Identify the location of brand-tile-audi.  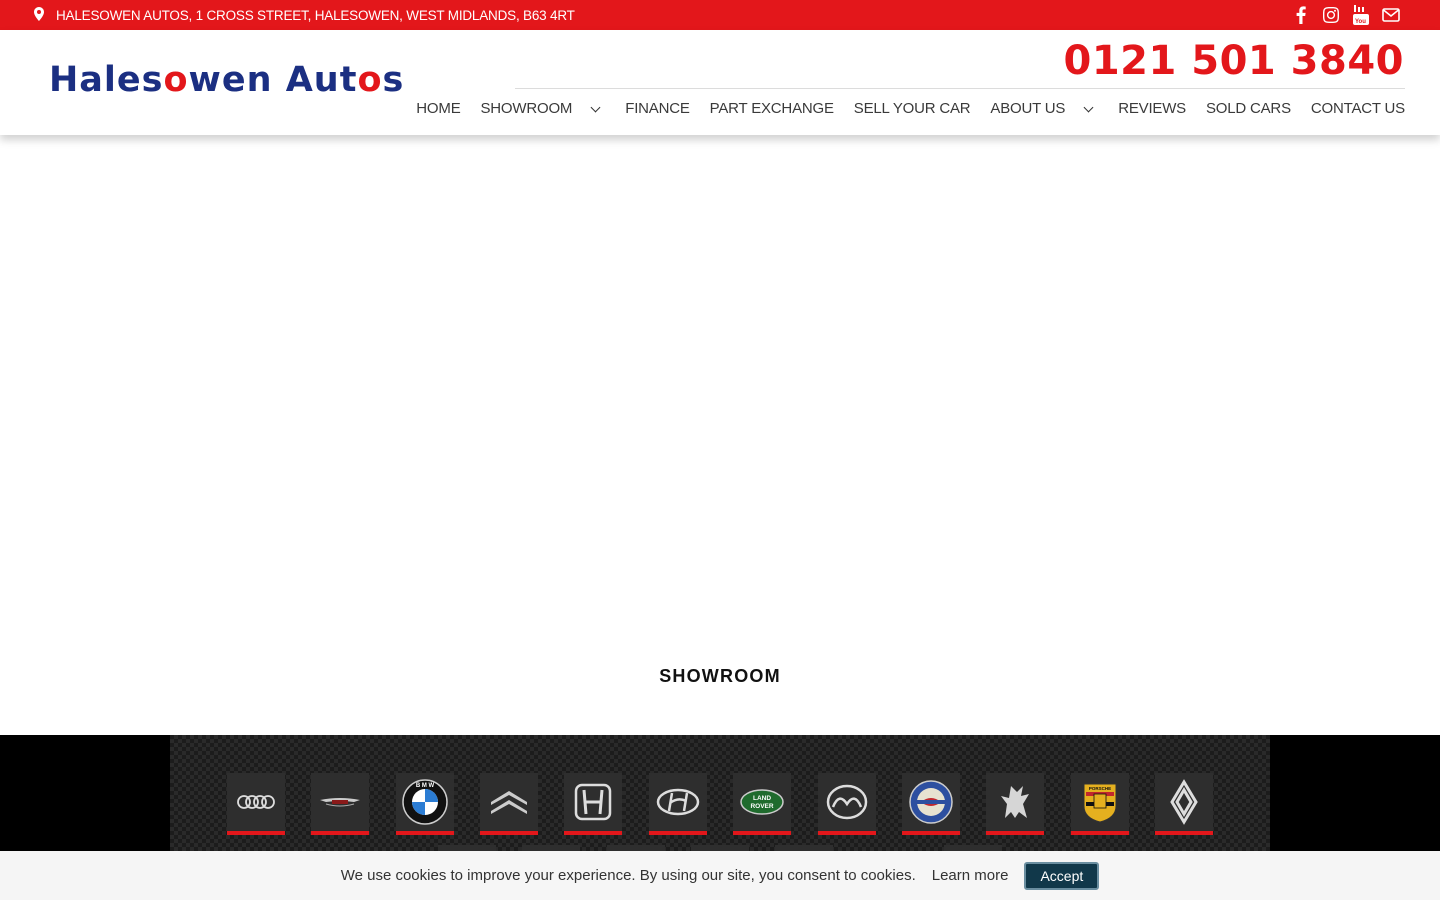
(256, 804).